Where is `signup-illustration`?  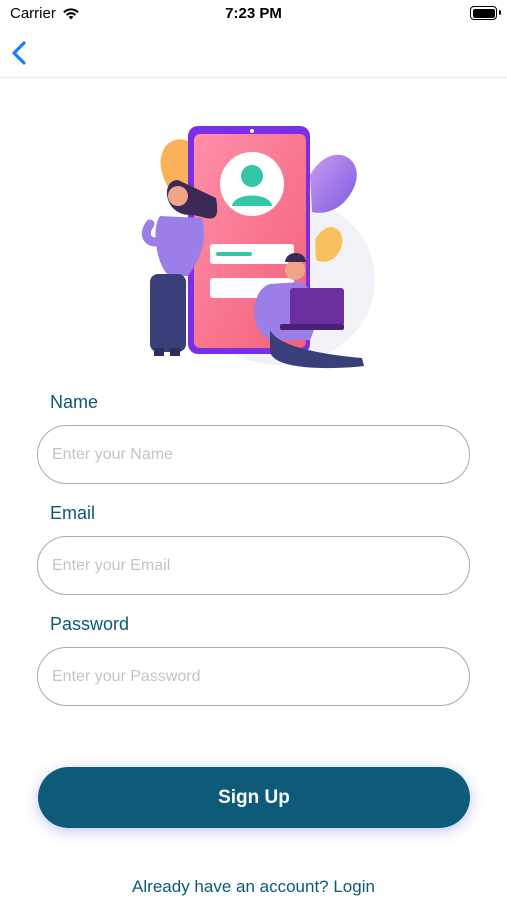 signup-illustration is located at coordinates (255, 247).